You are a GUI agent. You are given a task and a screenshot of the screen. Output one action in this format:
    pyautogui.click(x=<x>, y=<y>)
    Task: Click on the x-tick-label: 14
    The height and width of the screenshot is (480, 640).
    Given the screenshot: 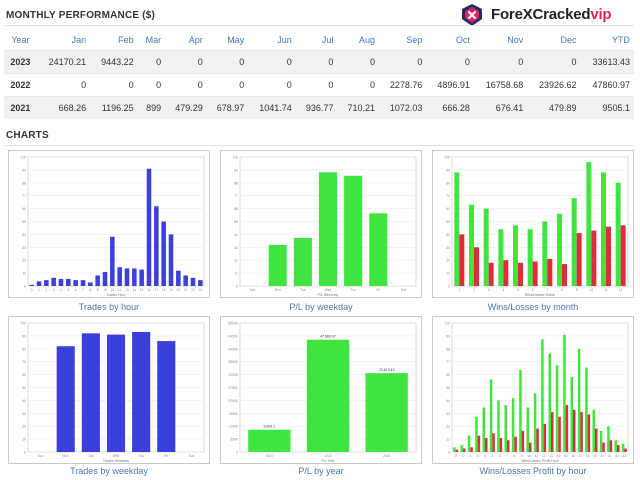 What is the action you would take?
    pyautogui.click(x=559, y=456)
    